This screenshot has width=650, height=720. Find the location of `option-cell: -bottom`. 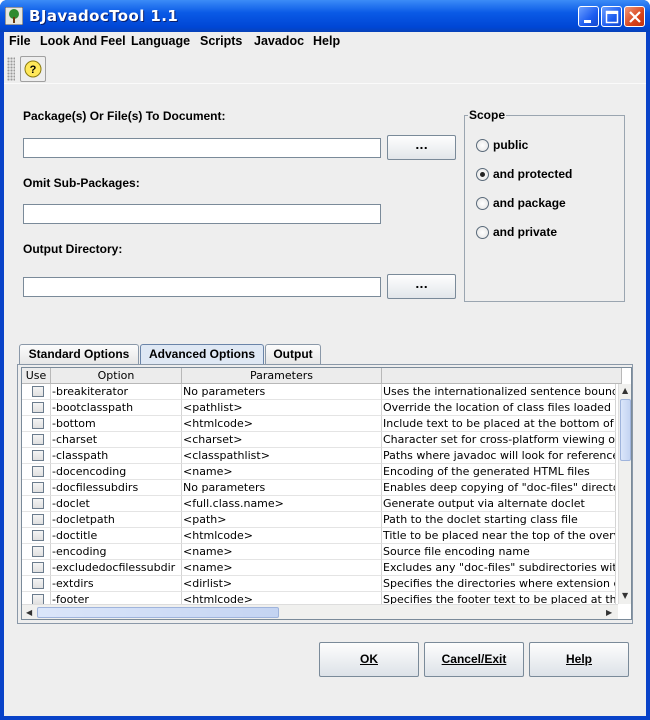

option-cell: -bottom is located at coordinates (116, 424).